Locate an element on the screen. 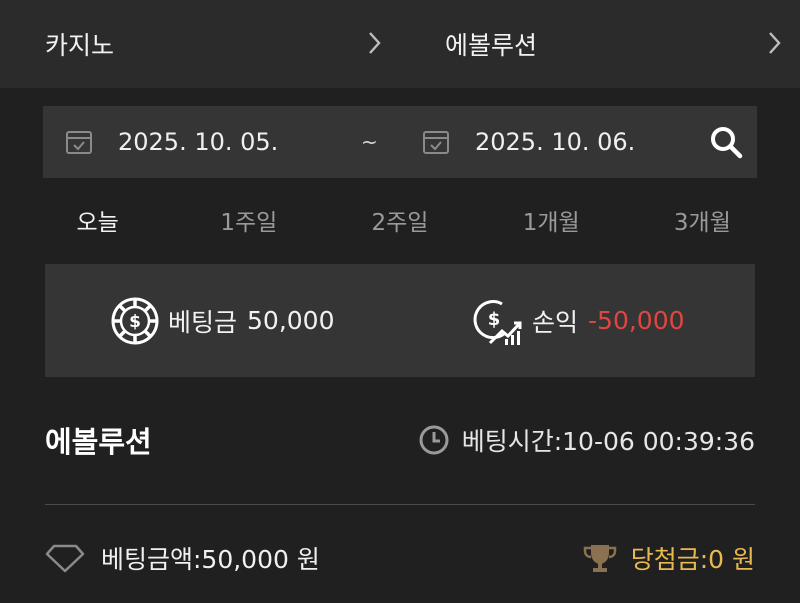 This screenshot has height=603, width=800. breadcrumb-category-label: 카지노 is located at coordinates (80, 45).